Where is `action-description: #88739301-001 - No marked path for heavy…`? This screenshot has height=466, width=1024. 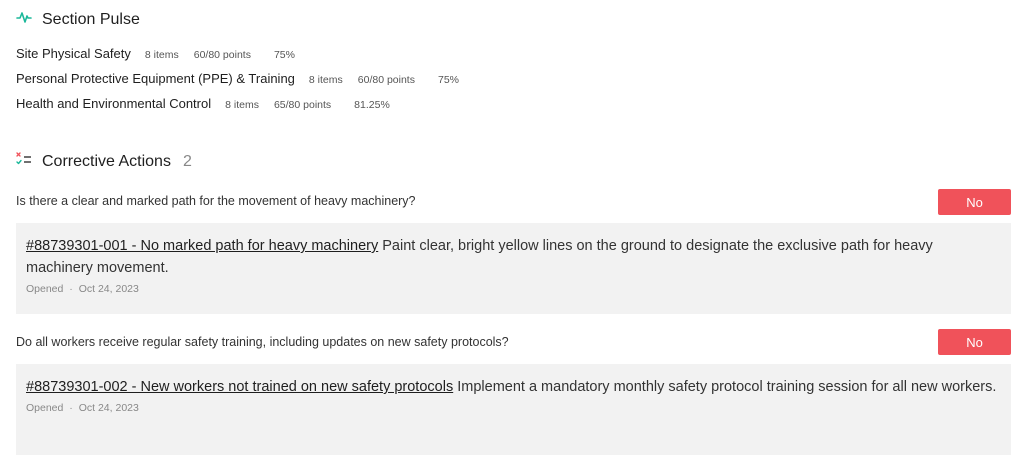
action-description: #88739301-001 - No marked path for heavy… is located at coordinates (513, 257).